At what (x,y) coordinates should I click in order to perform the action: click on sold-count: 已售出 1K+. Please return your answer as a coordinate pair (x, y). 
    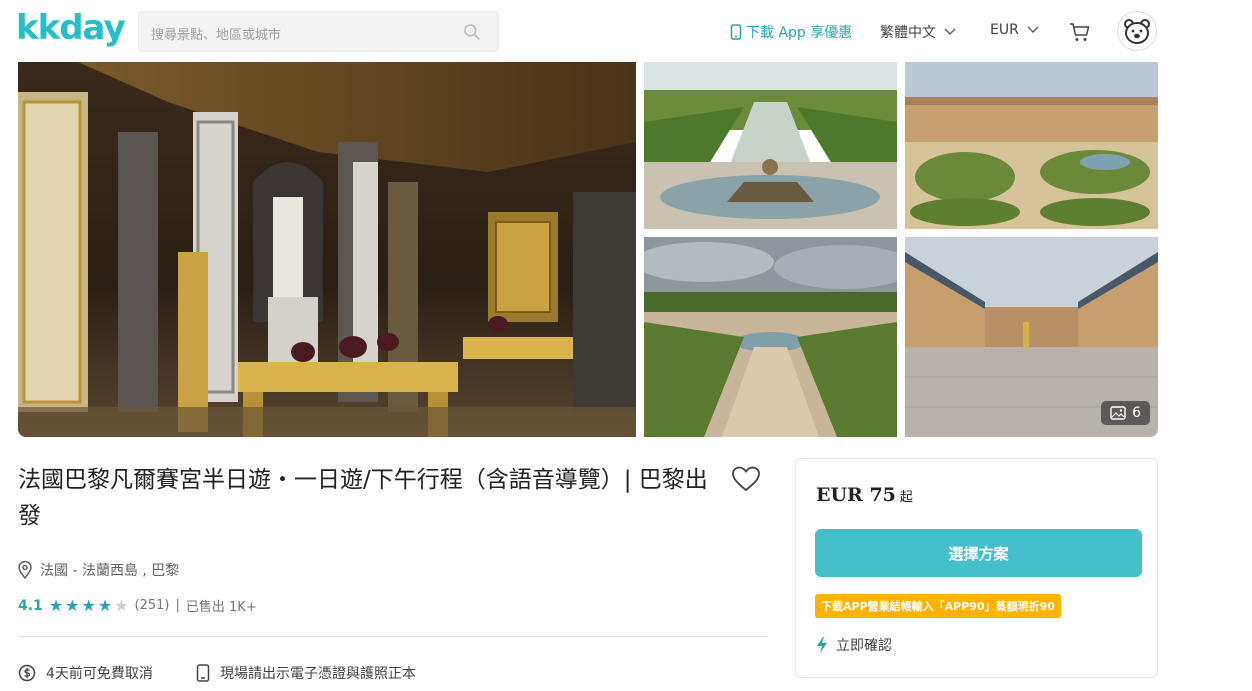
    Looking at the image, I should click on (221, 607).